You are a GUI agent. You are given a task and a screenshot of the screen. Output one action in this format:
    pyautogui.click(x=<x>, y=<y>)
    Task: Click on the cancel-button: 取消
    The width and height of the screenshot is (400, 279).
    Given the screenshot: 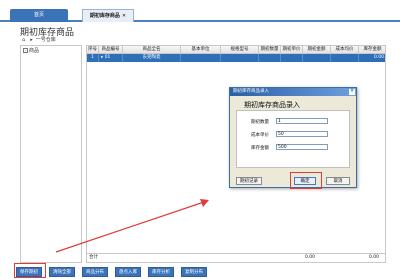 What is the action you would take?
    pyautogui.click(x=338, y=181)
    